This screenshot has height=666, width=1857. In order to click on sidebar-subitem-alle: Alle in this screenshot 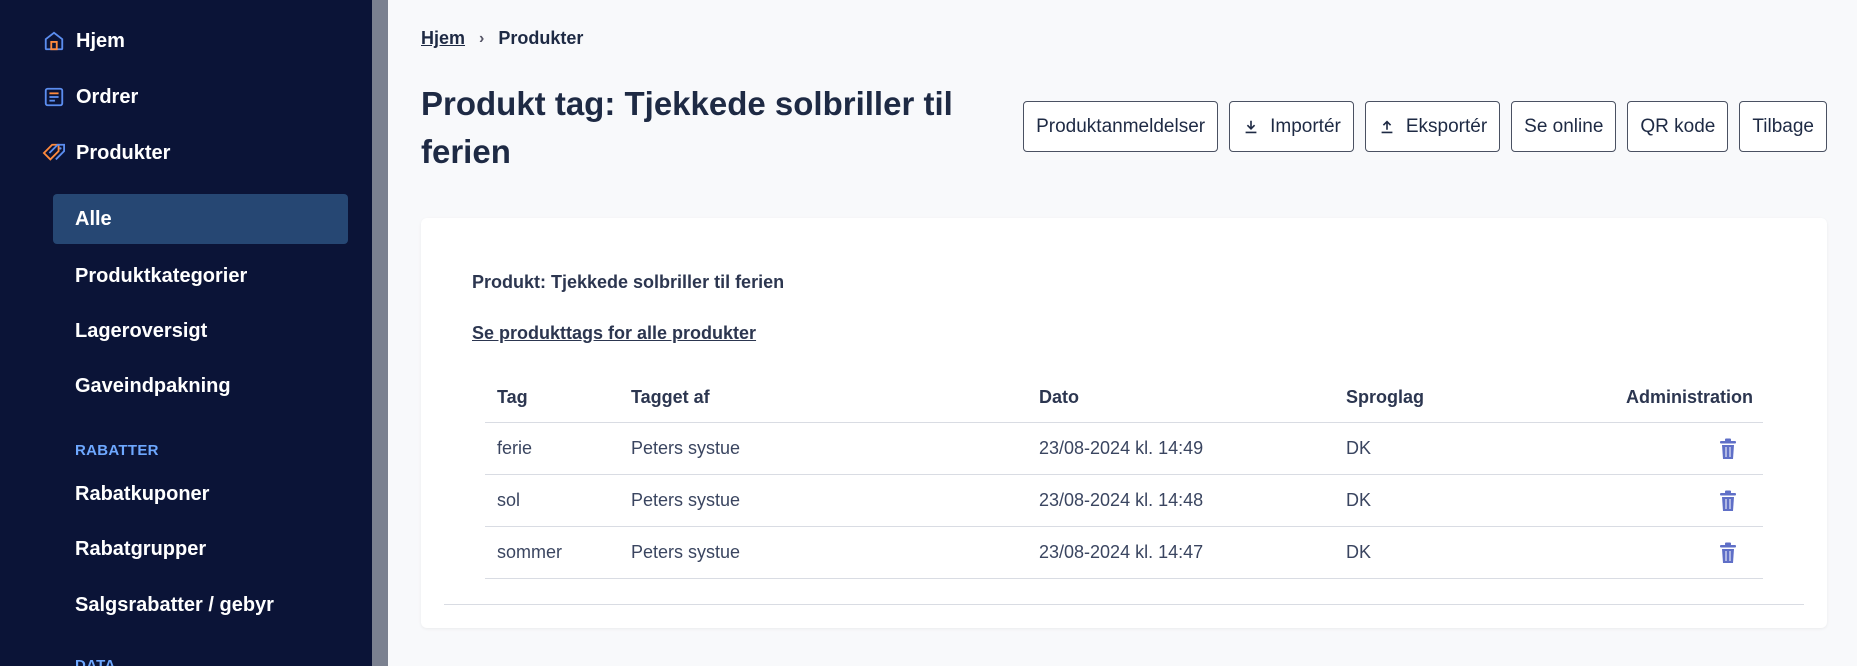, I will do `click(200, 219)`.